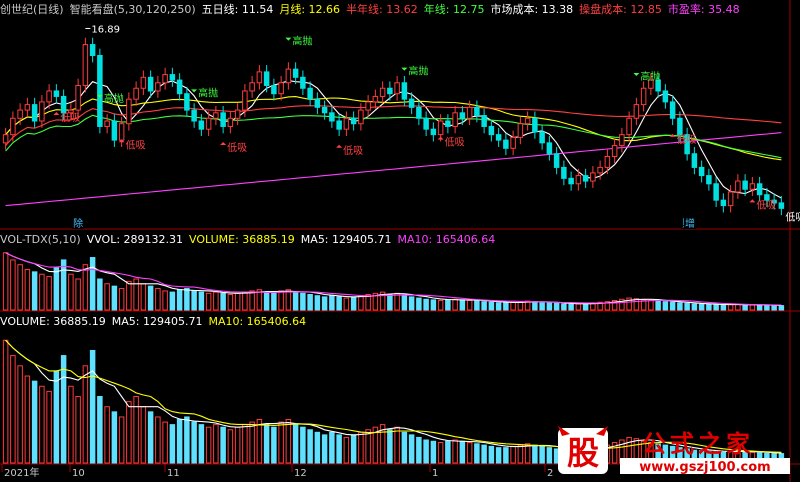 The image size is (800, 482). What do you see at coordinates (78, 473) in the screenshot?
I see `date-label: 10` at bounding box center [78, 473].